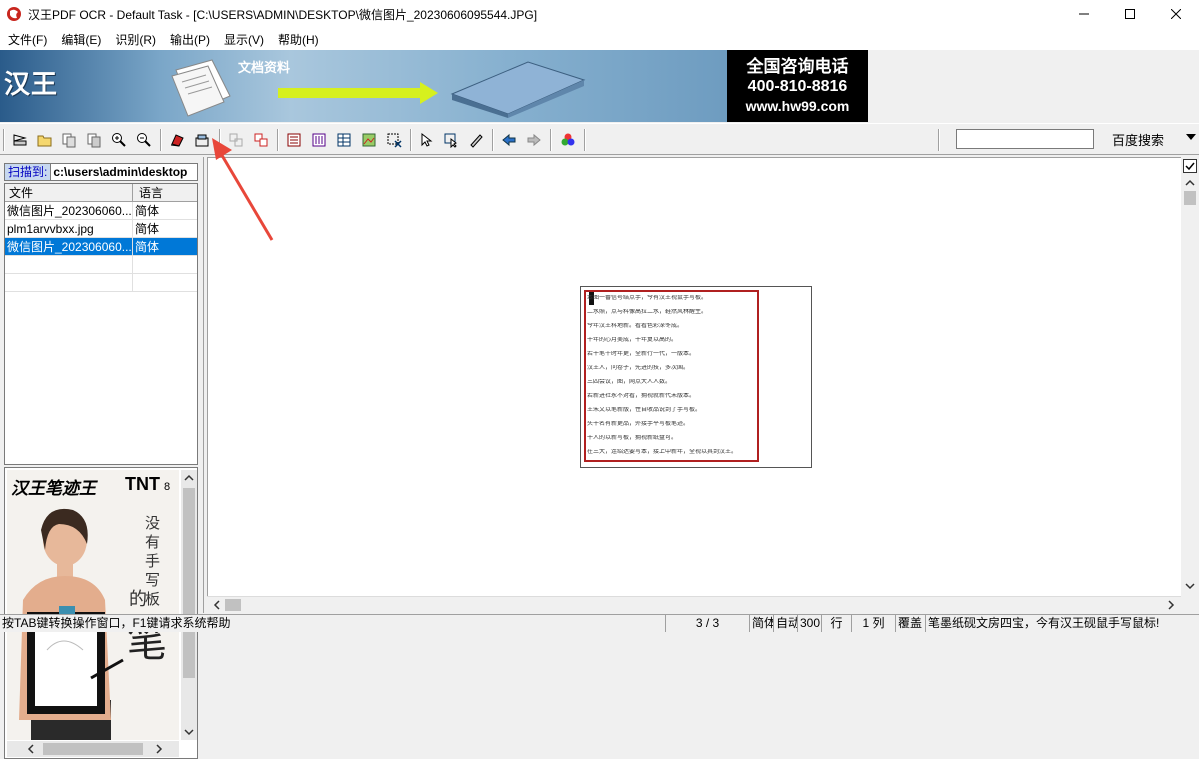  I want to click on status-ticker: 笔墨纸砚文房四宝，今有汉王砚鼠手写鼠标!, so click(1044, 623).